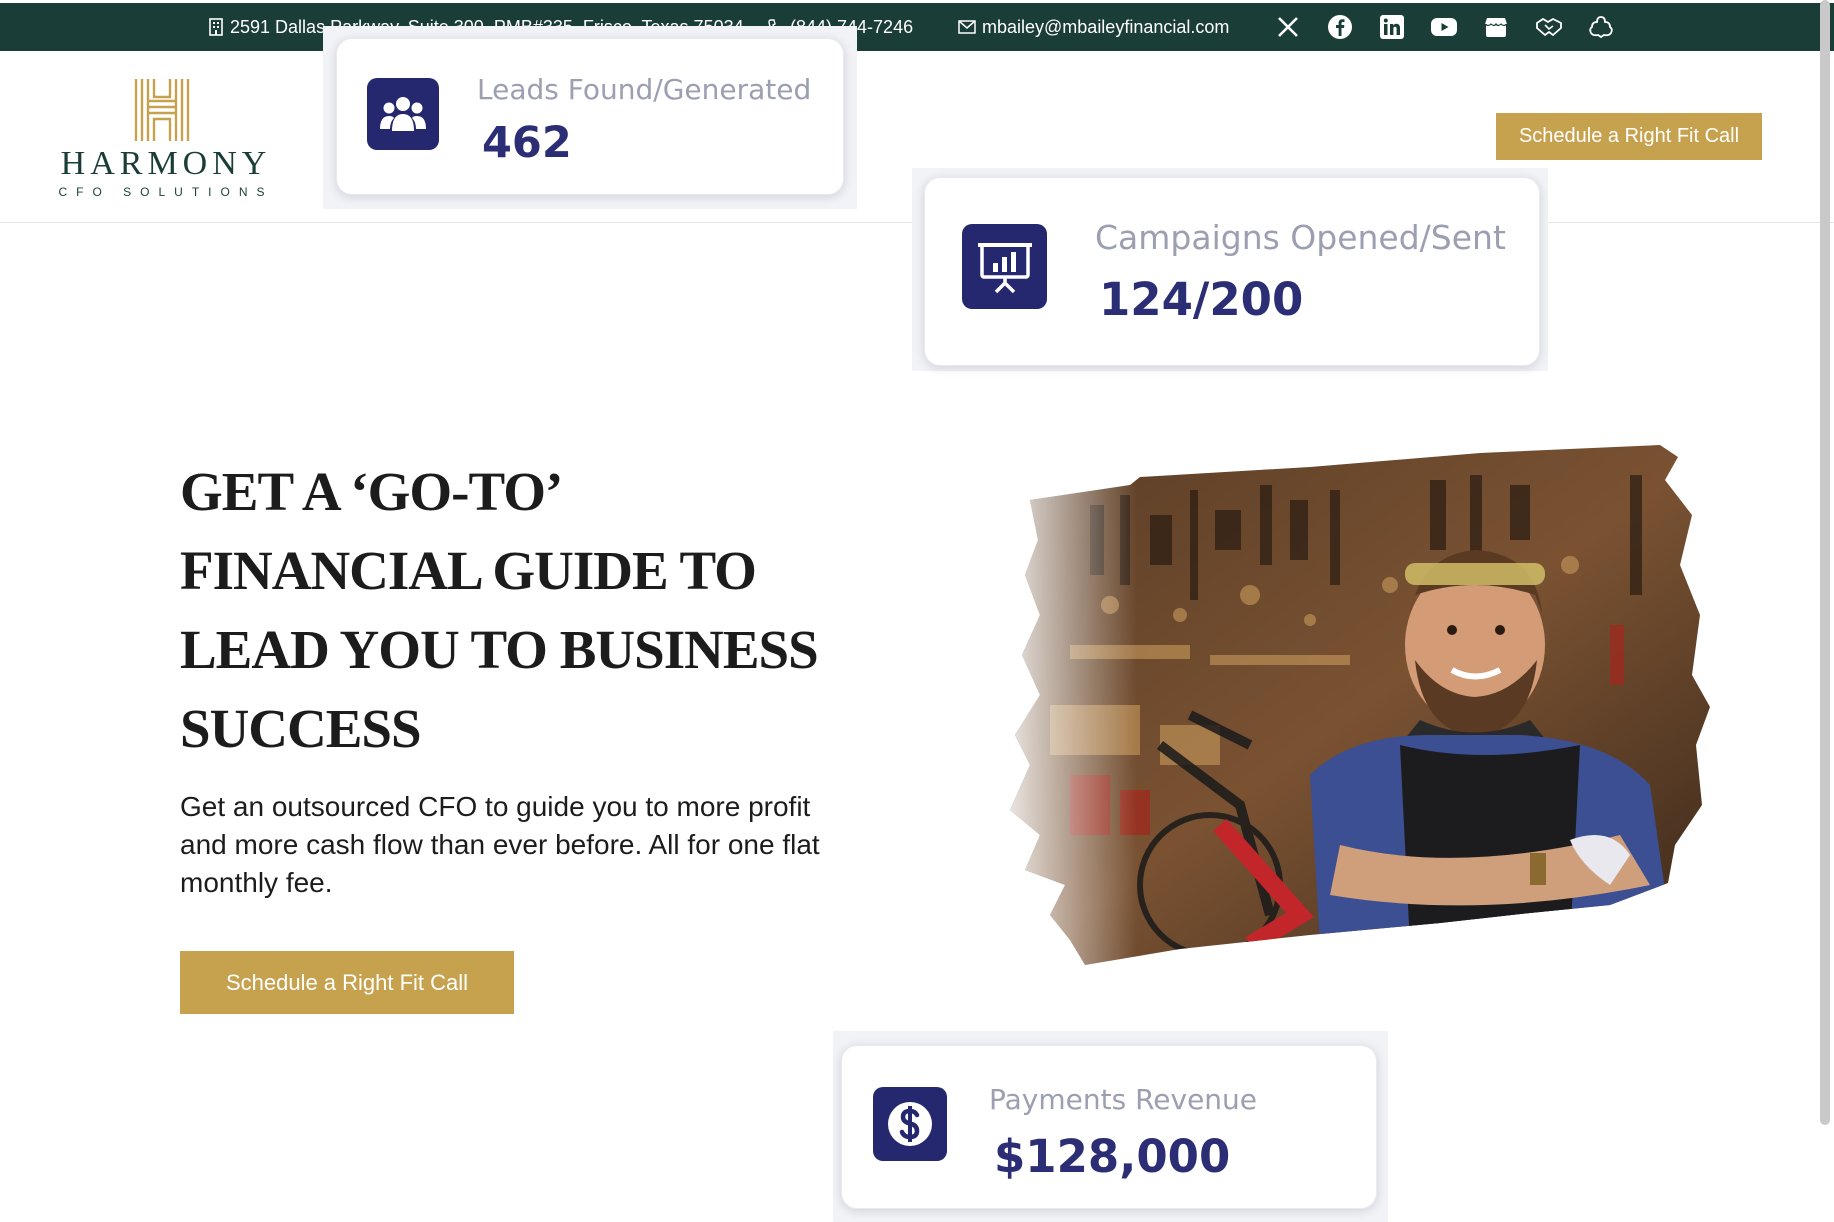  Describe the element at coordinates (910, 1124) in the screenshot. I see `dollar-icon` at that location.